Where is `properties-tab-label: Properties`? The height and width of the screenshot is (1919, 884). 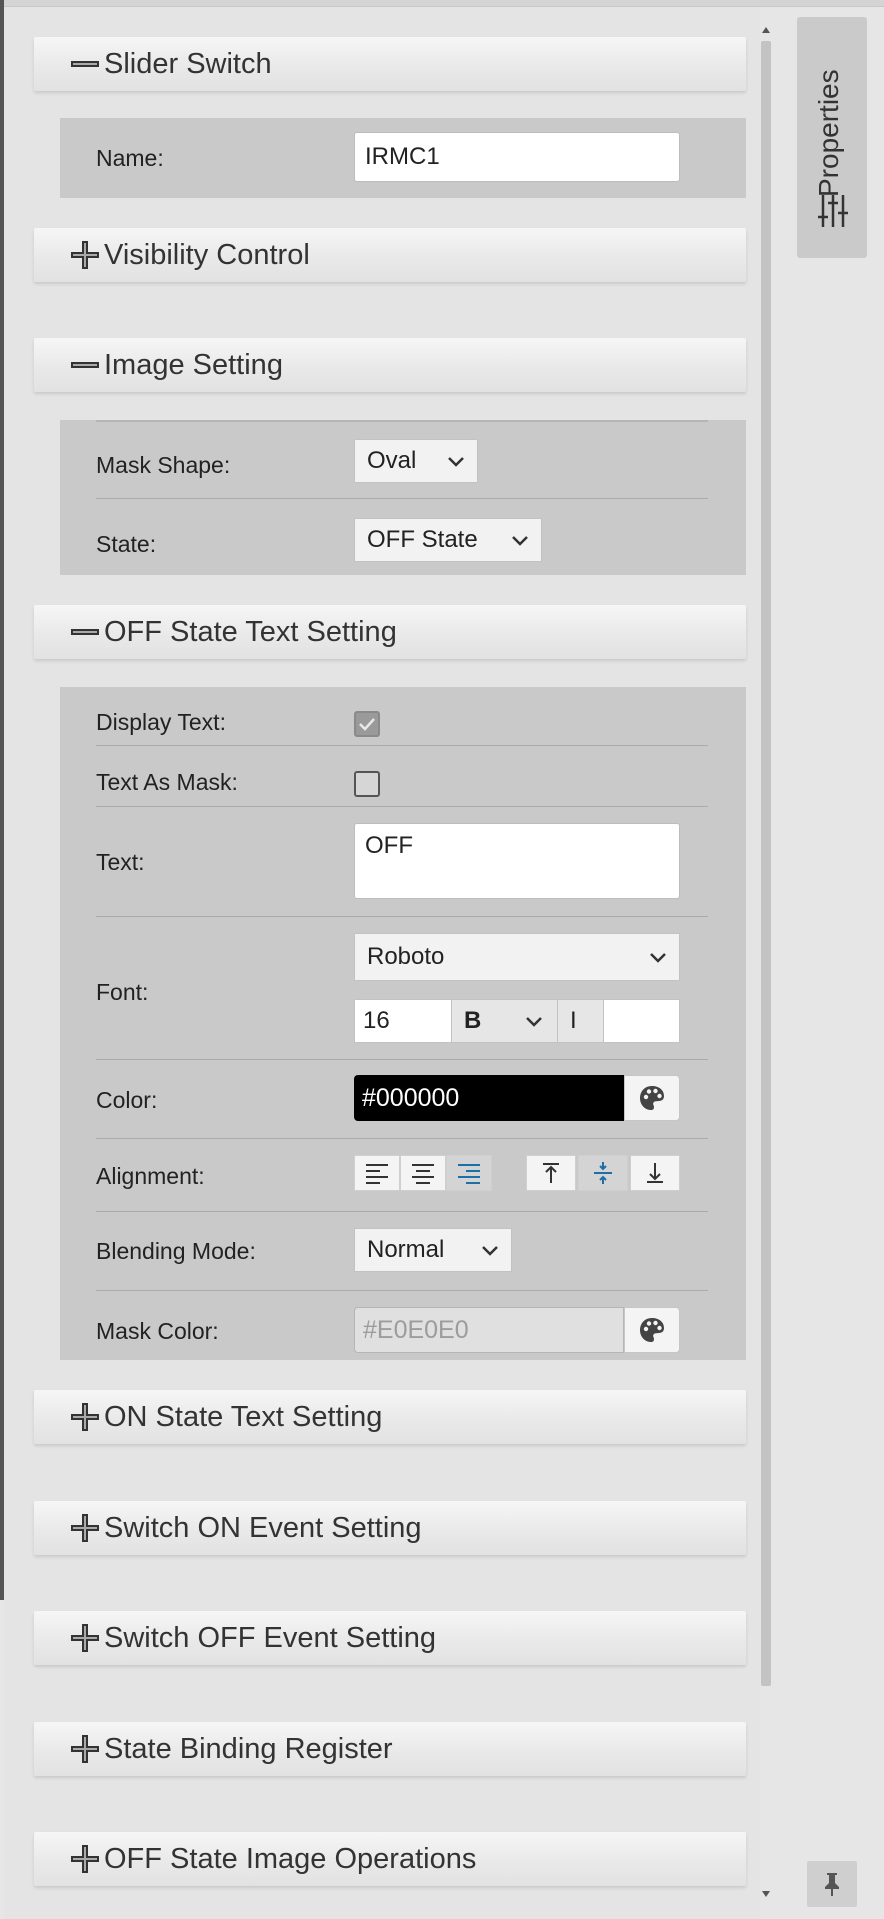 properties-tab-label: Properties is located at coordinates (828, 133).